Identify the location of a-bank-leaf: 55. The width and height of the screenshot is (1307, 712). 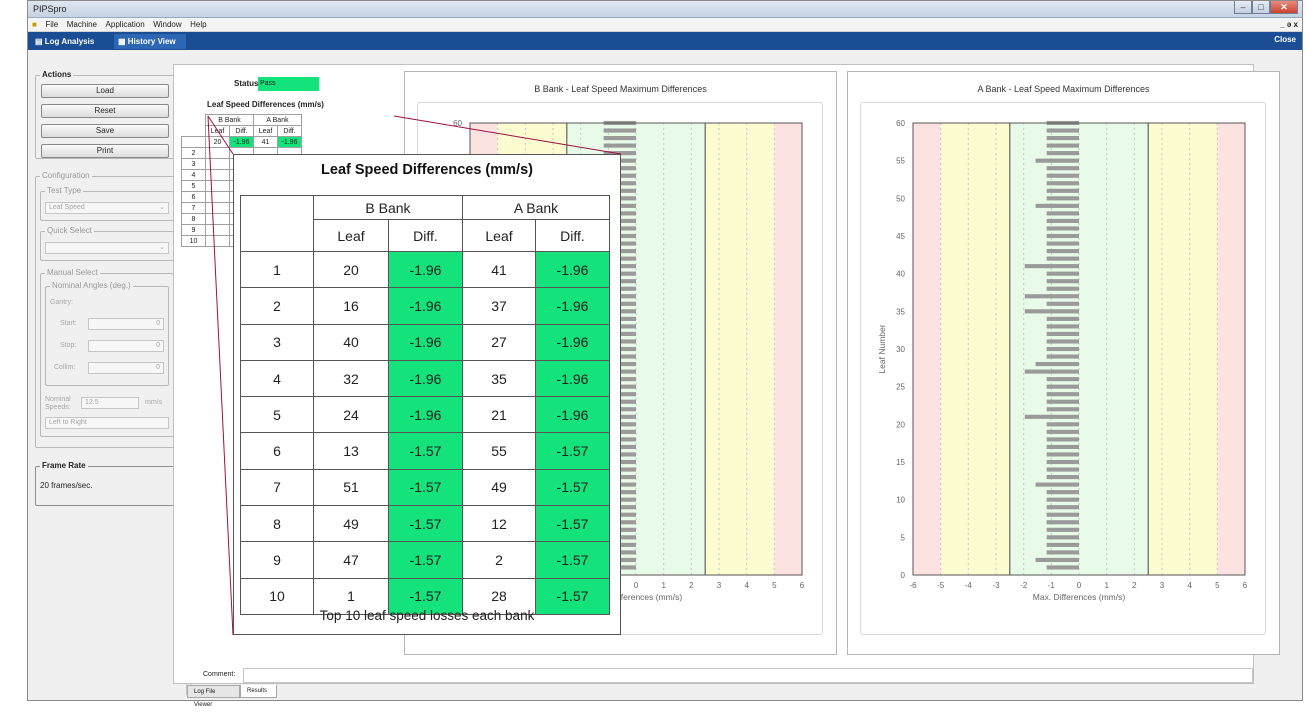
(499, 451).